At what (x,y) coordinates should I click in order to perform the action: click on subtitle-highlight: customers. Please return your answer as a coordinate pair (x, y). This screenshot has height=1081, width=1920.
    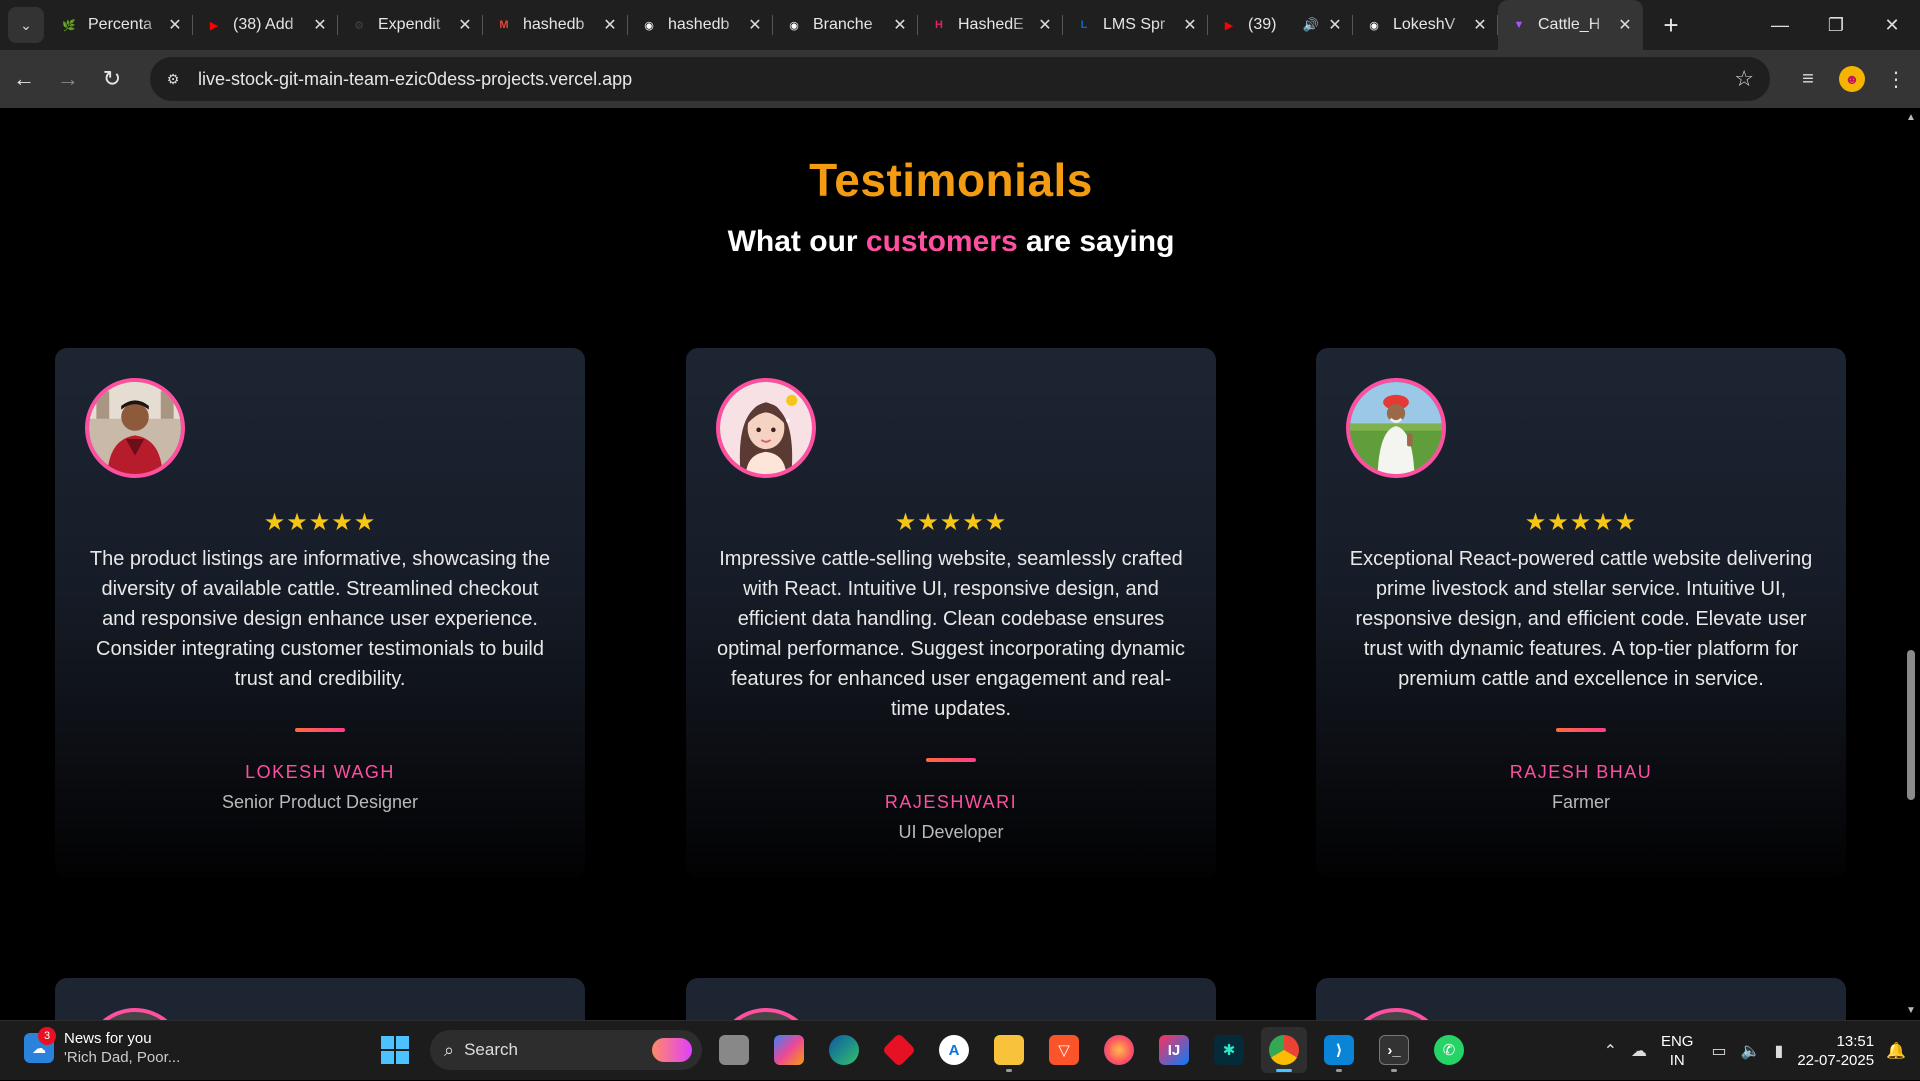
    Looking at the image, I should click on (941, 241).